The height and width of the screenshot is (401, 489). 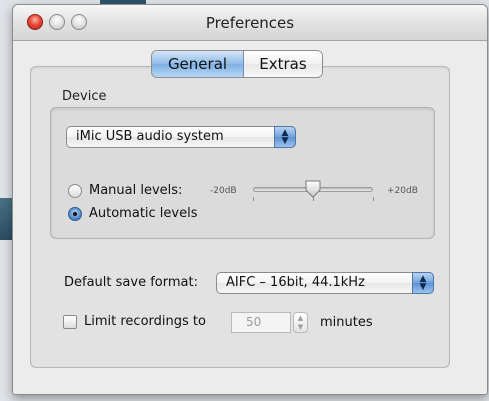 I want to click on automatic-levels-radio, so click(x=75, y=213).